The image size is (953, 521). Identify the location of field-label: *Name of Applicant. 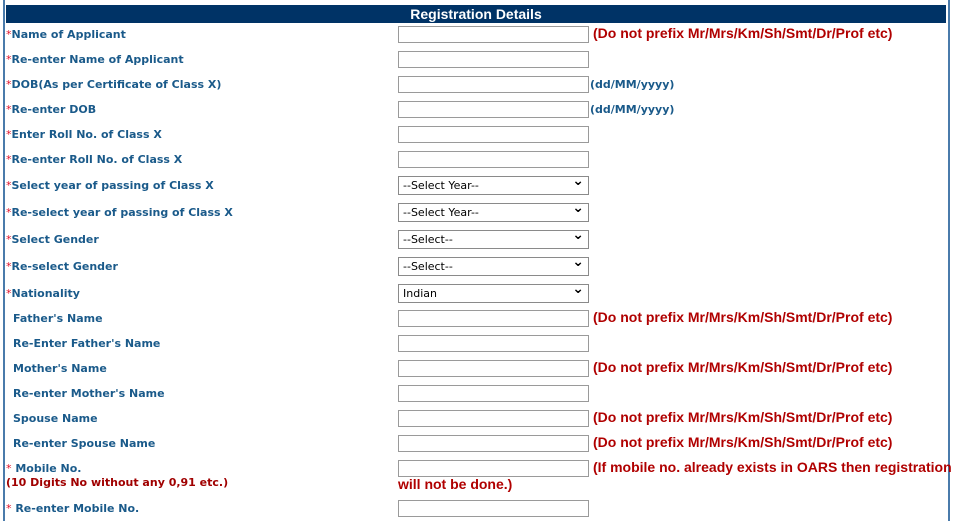
(66, 34).